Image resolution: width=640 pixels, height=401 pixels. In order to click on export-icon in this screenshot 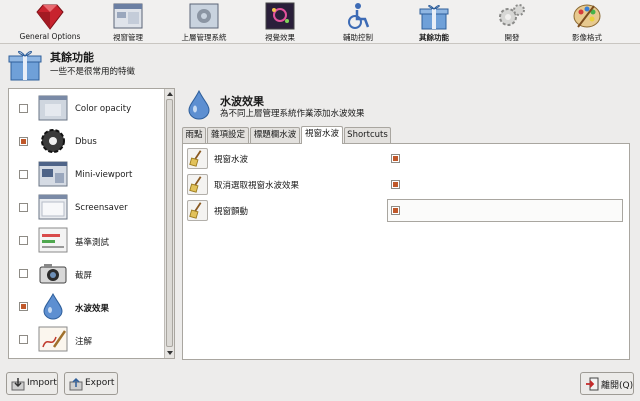, I will do `click(76, 384)`.